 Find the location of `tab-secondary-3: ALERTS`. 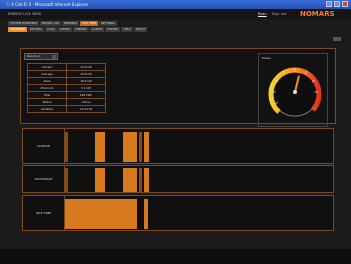

tab-secondary-3: ALERTS is located at coordinates (65, 29).